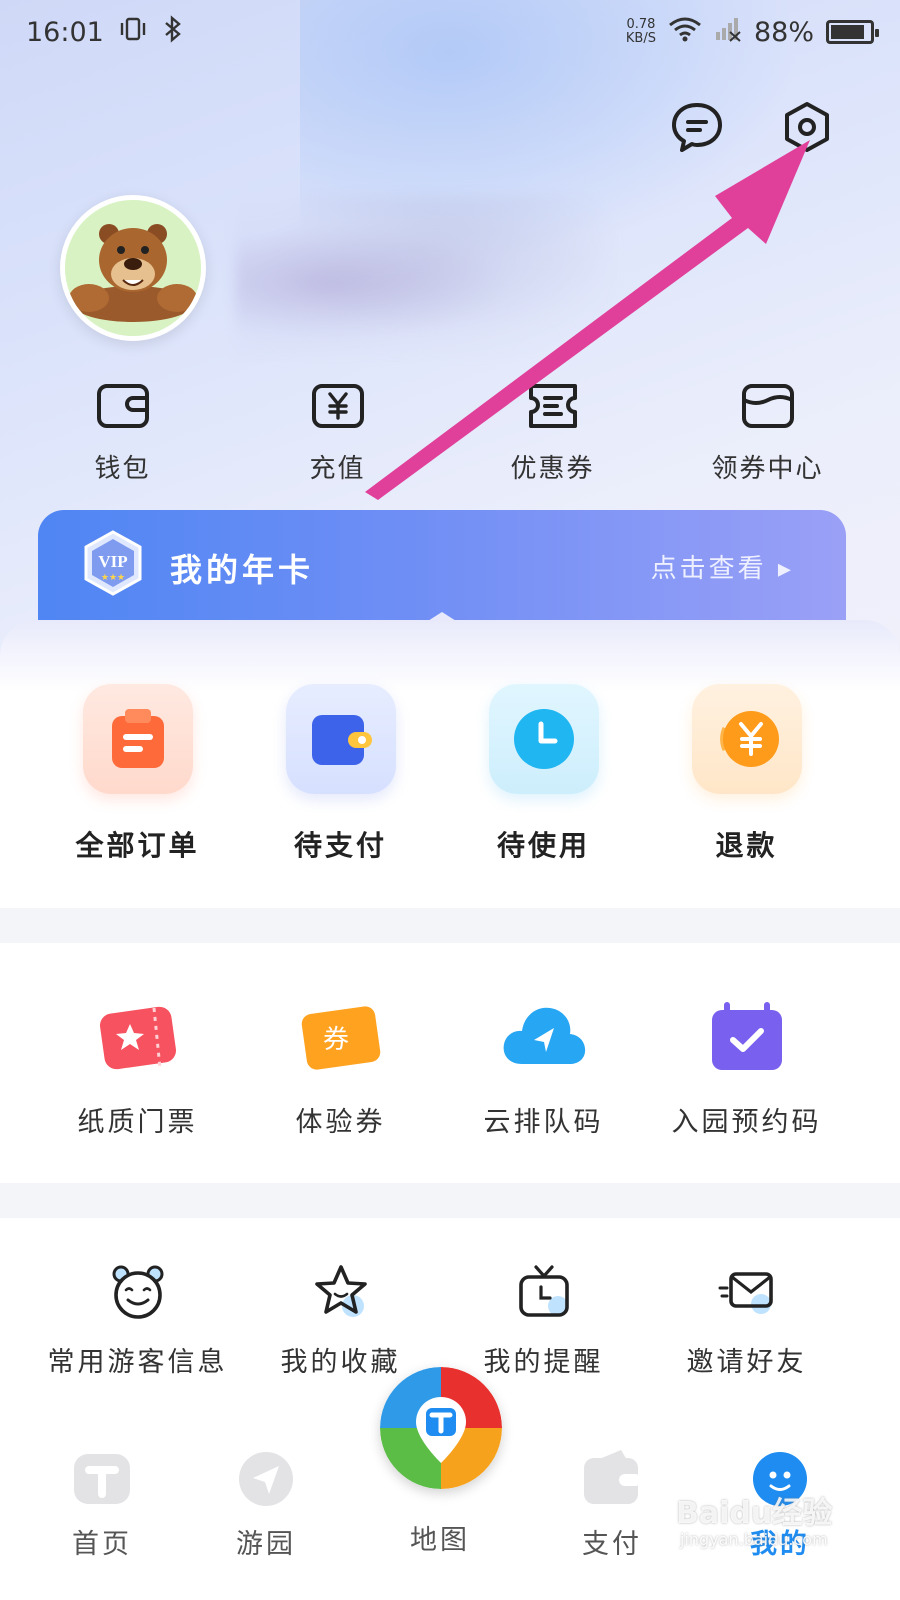  What do you see at coordinates (138, 1039) in the screenshot?
I see `paper-ticket-icon` at bounding box center [138, 1039].